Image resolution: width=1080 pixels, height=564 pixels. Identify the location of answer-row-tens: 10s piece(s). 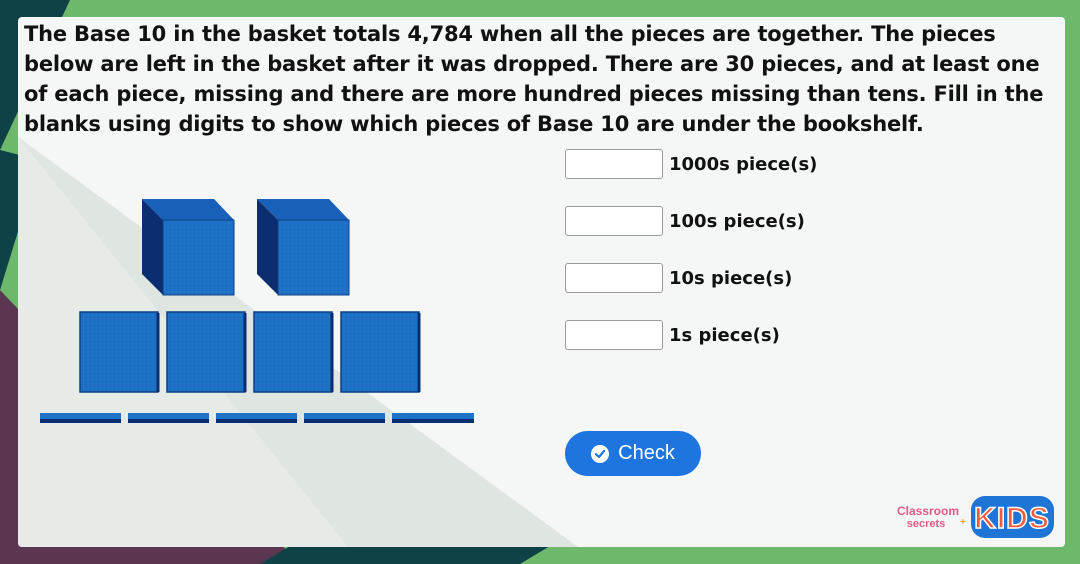
(678, 278).